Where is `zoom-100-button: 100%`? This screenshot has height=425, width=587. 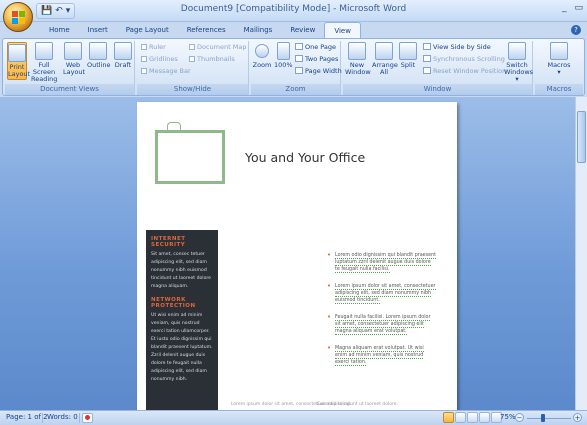 zoom-100-button: 100% is located at coordinates (283, 55).